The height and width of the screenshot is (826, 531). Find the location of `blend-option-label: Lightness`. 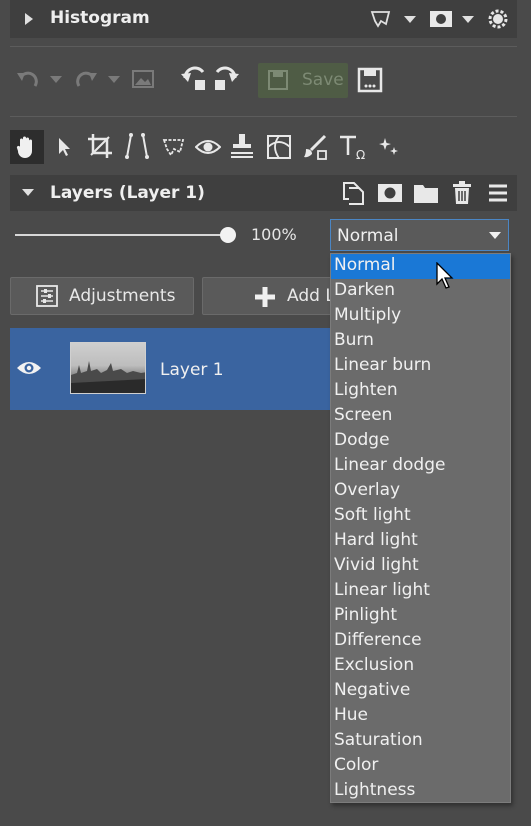

blend-option-label: Lightness is located at coordinates (375, 790).